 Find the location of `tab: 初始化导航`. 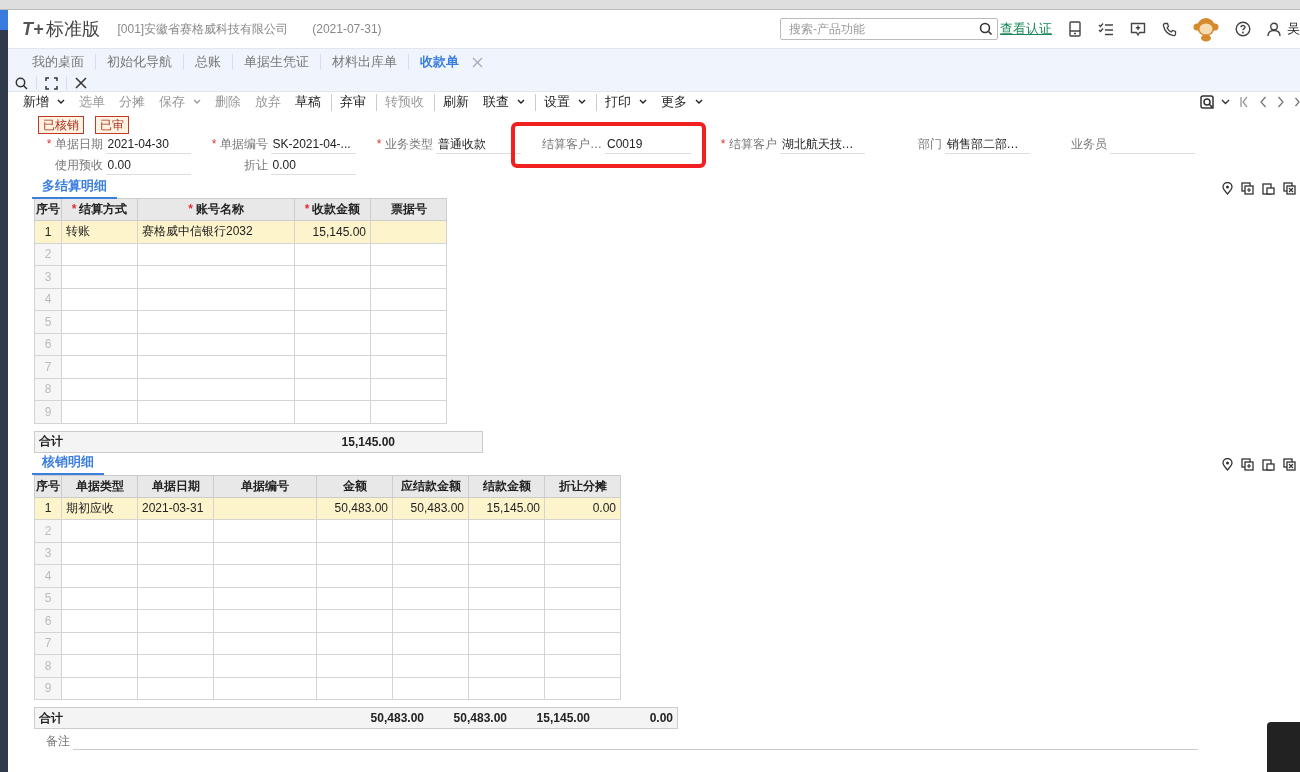

tab: 初始化导航 is located at coordinates (139, 62).